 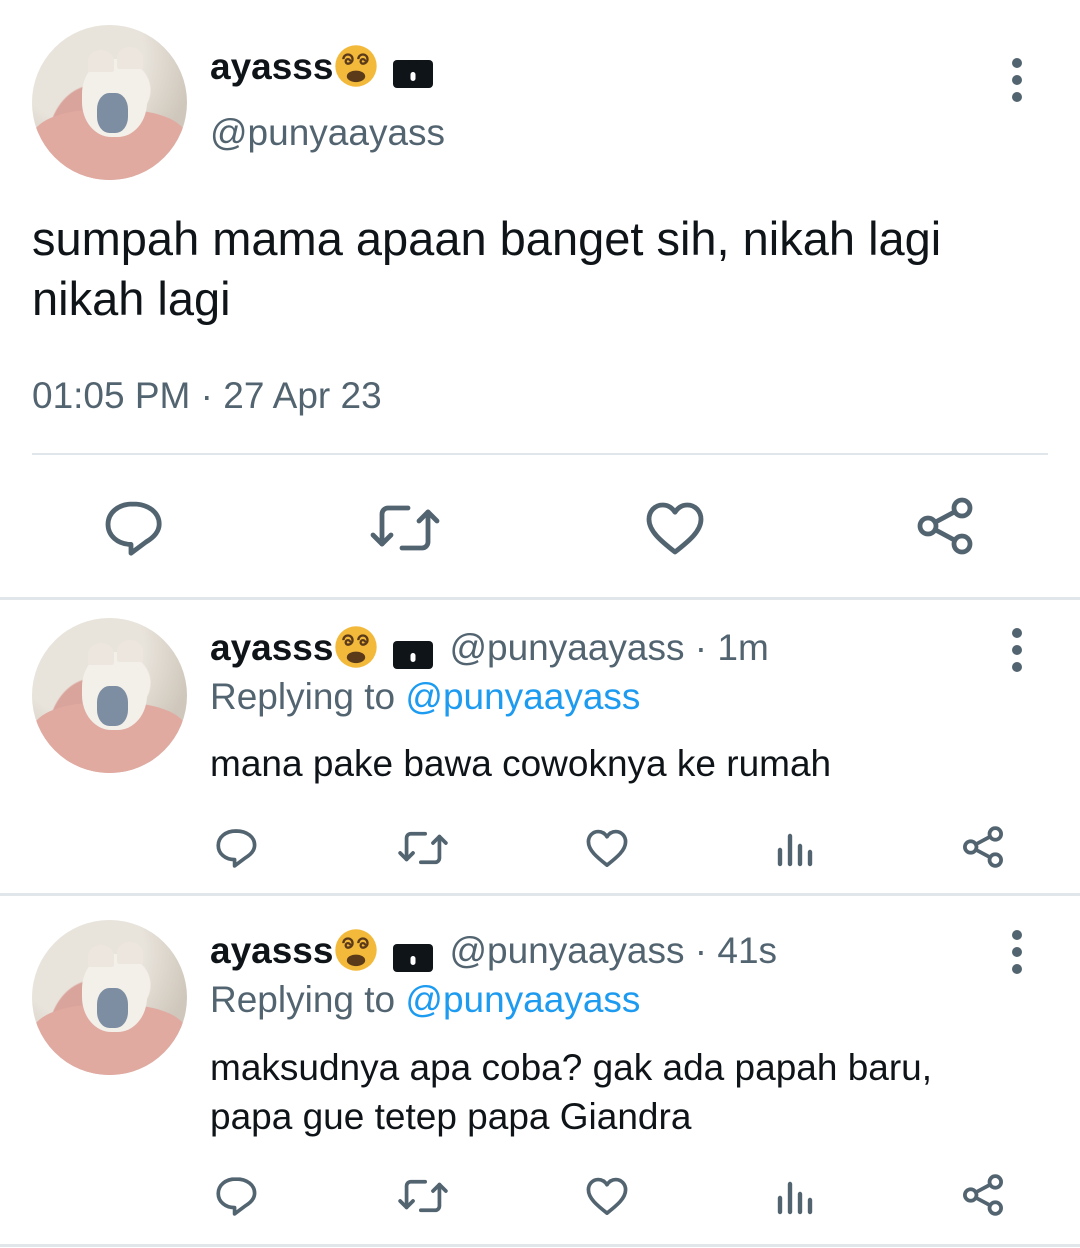 I want to click on author-line: ayasss, so click(x=322, y=67).